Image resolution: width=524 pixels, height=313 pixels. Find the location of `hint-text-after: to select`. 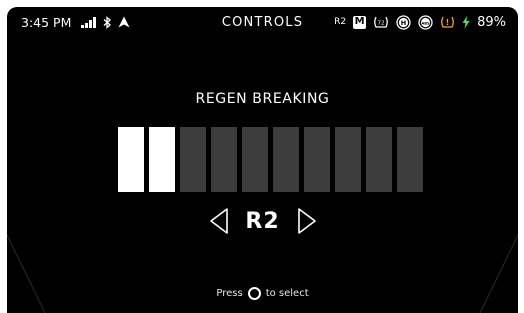

hint-text-after: to select is located at coordinates (287, 293).